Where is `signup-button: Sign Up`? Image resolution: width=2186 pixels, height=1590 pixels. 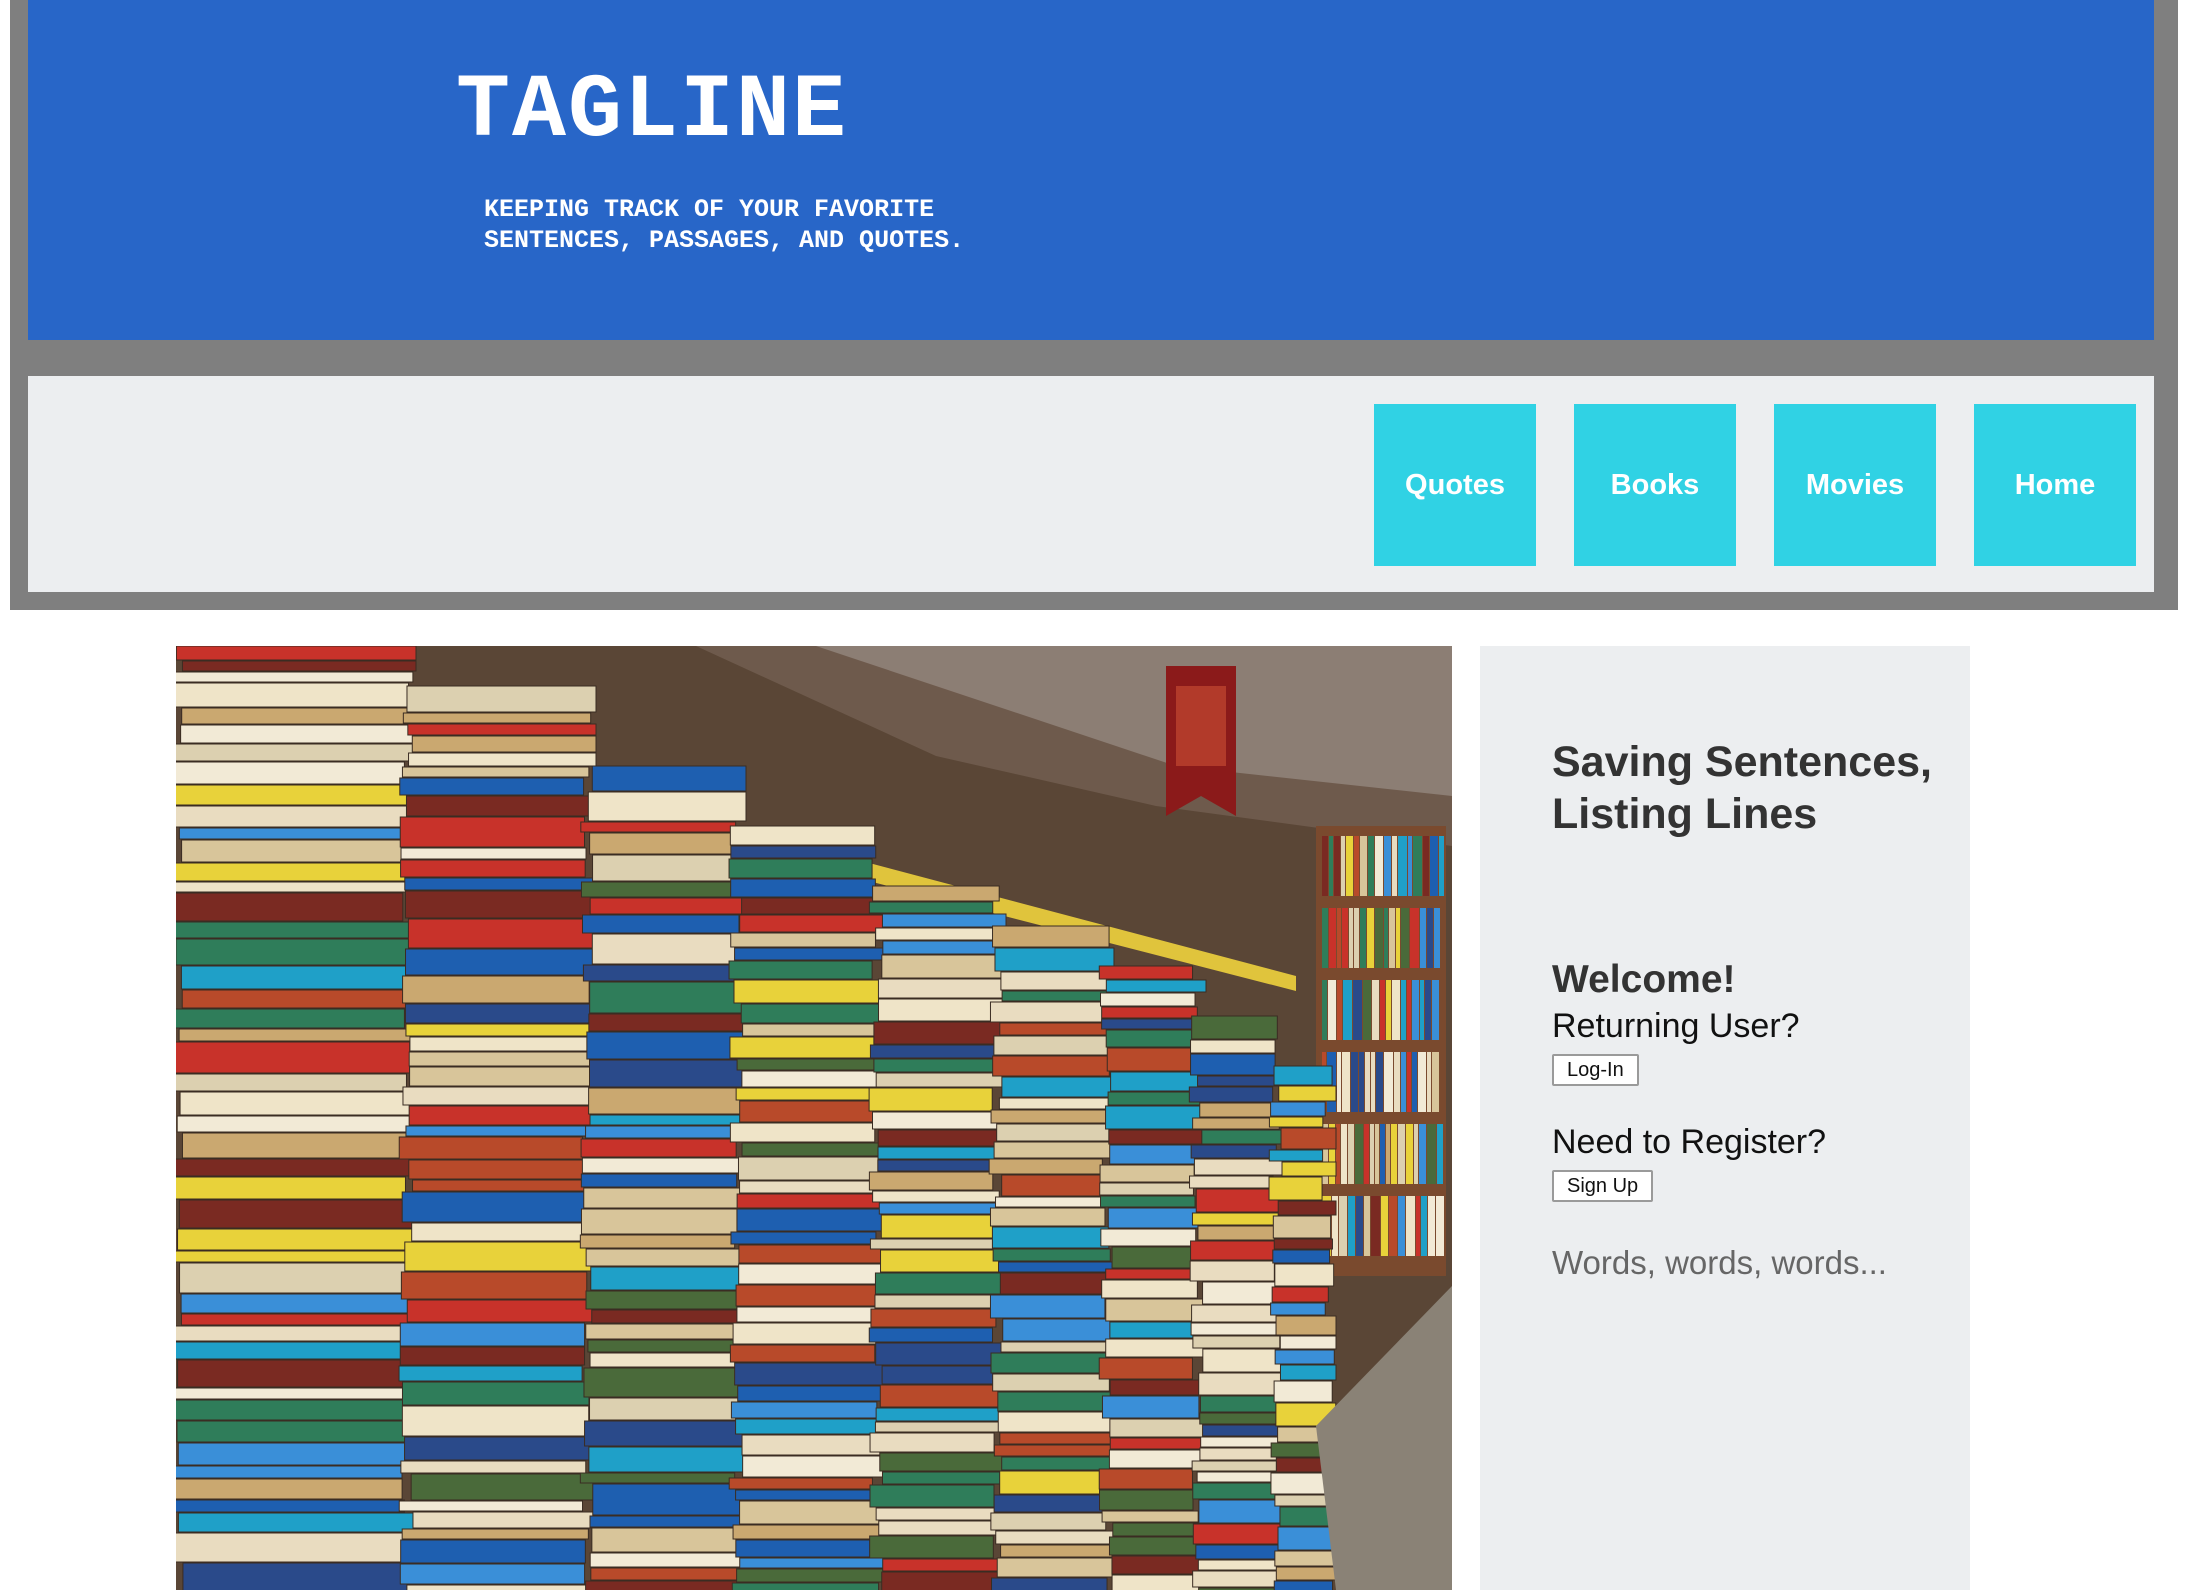
signup-button: Sign Up is located at coordinates (1603, 1186).